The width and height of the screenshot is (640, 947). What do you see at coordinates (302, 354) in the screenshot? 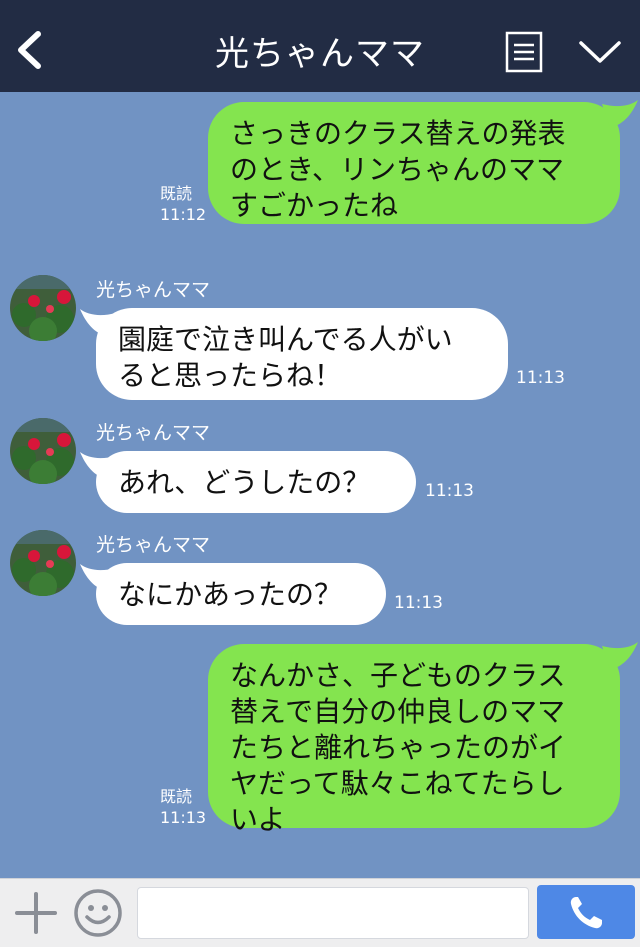
I see `message-bubble-incoming: 園庭で泣き叫んでる人がい ると思ったらね！` at bounding box center [302, 354].